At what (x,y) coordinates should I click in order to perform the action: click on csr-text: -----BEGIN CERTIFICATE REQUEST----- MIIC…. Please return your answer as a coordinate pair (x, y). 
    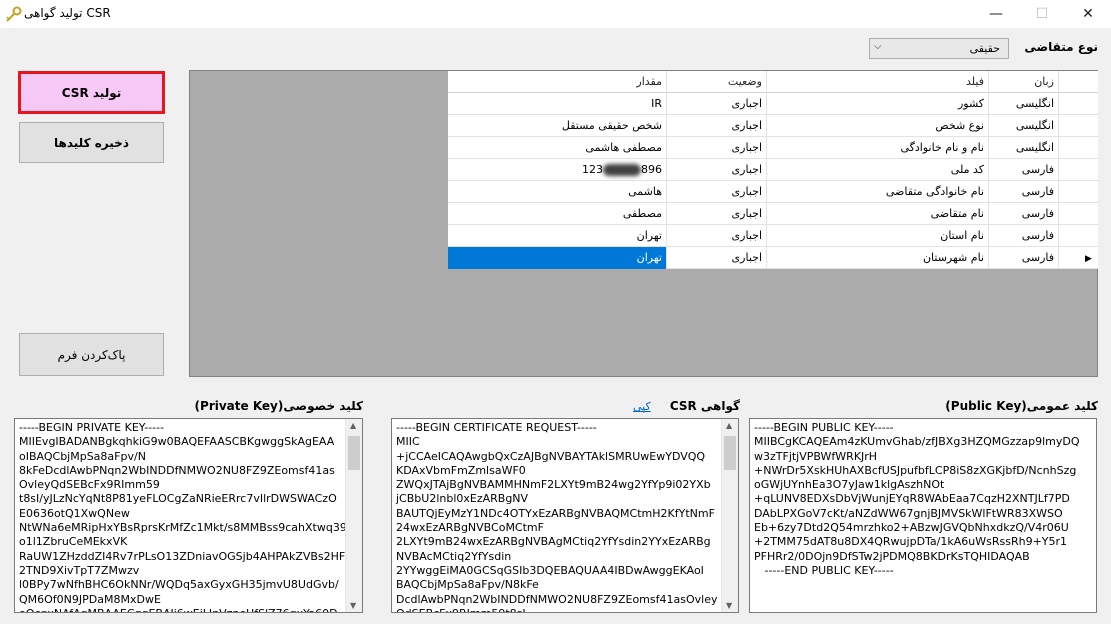
    Looking at the image, I should click on (557, 516).